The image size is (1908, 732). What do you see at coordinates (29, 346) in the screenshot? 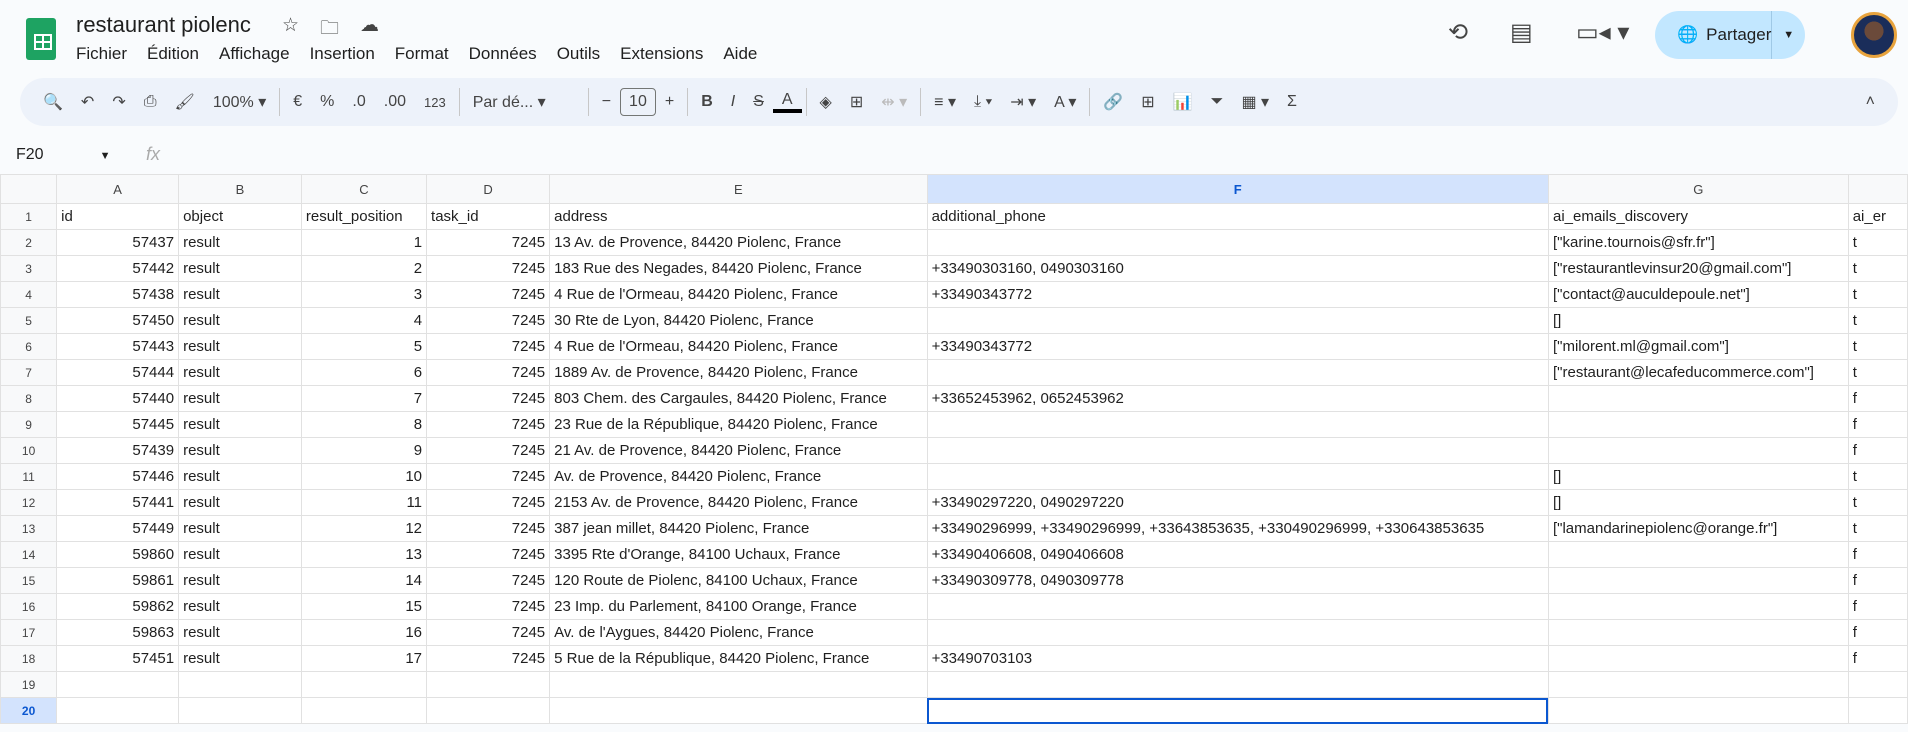
I see `row-header: 6` at bounding box center [29, 346].